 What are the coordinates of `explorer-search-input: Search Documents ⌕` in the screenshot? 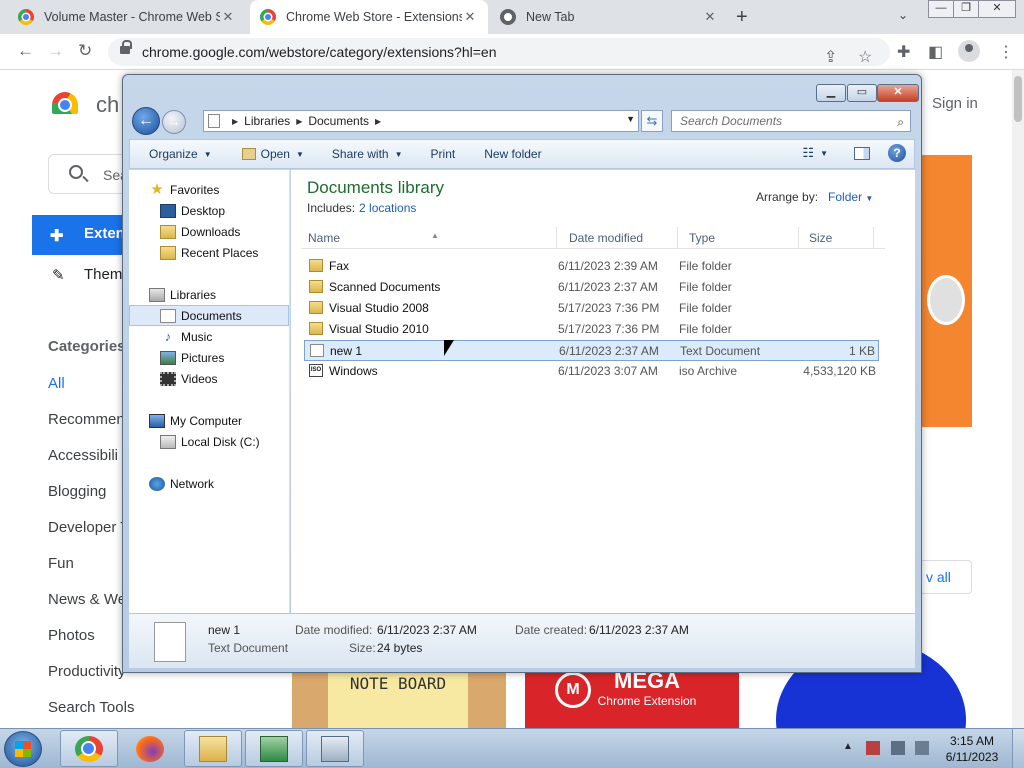 It's located at (791, 121).